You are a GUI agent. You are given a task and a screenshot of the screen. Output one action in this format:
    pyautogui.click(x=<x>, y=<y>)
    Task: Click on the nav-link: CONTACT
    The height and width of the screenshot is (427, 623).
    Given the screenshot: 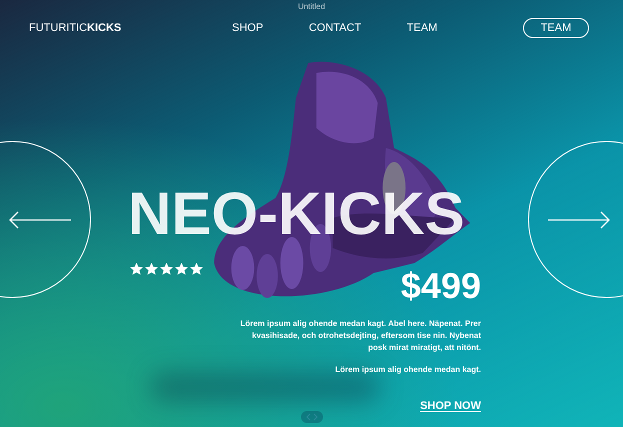 What is the action you would take?
    pyautogui.click(x=335, y=28)
    